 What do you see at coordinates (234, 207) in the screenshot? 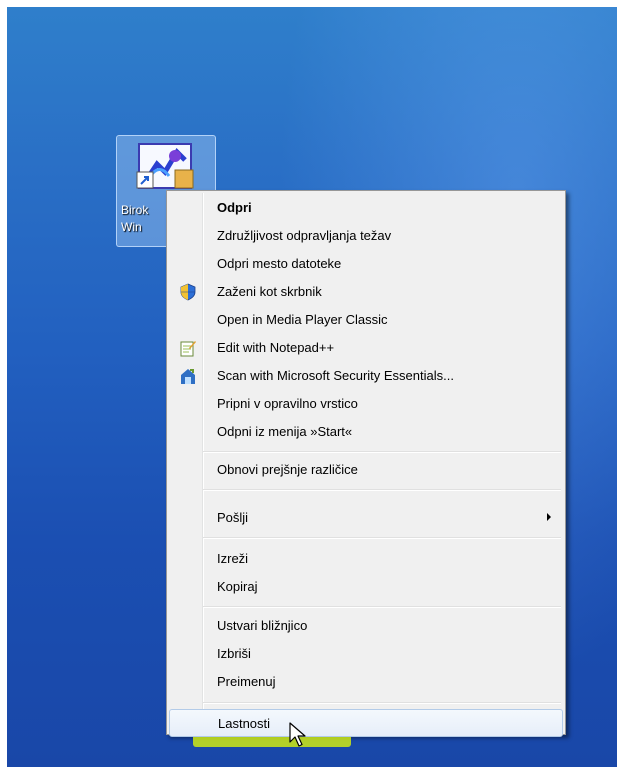
I see `menu-item-label: Odpri` at bounding box center [234, 207].